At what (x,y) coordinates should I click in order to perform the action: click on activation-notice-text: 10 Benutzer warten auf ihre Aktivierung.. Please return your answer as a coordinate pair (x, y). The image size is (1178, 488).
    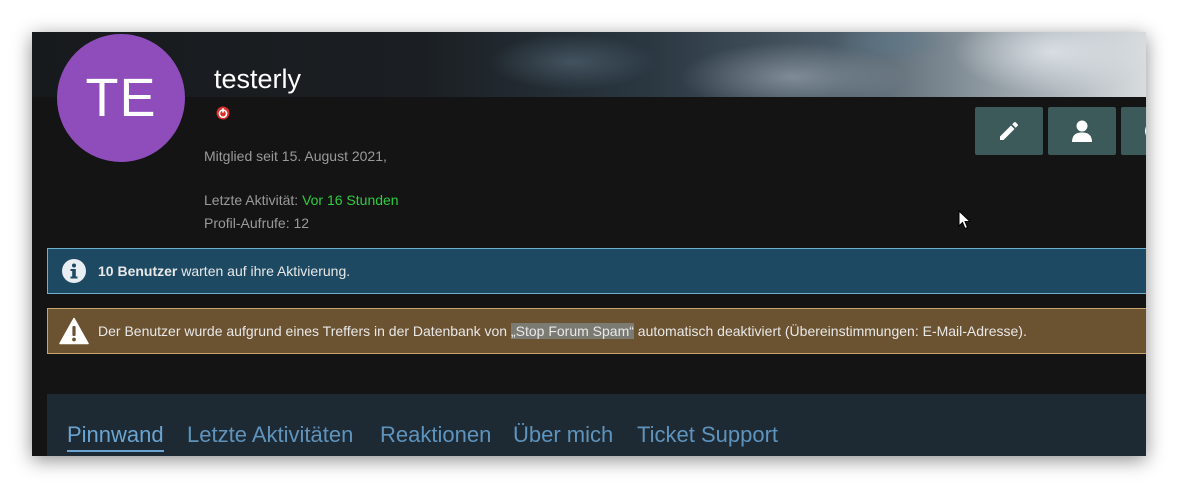
    Looking at the image, I should click on (224, 271).